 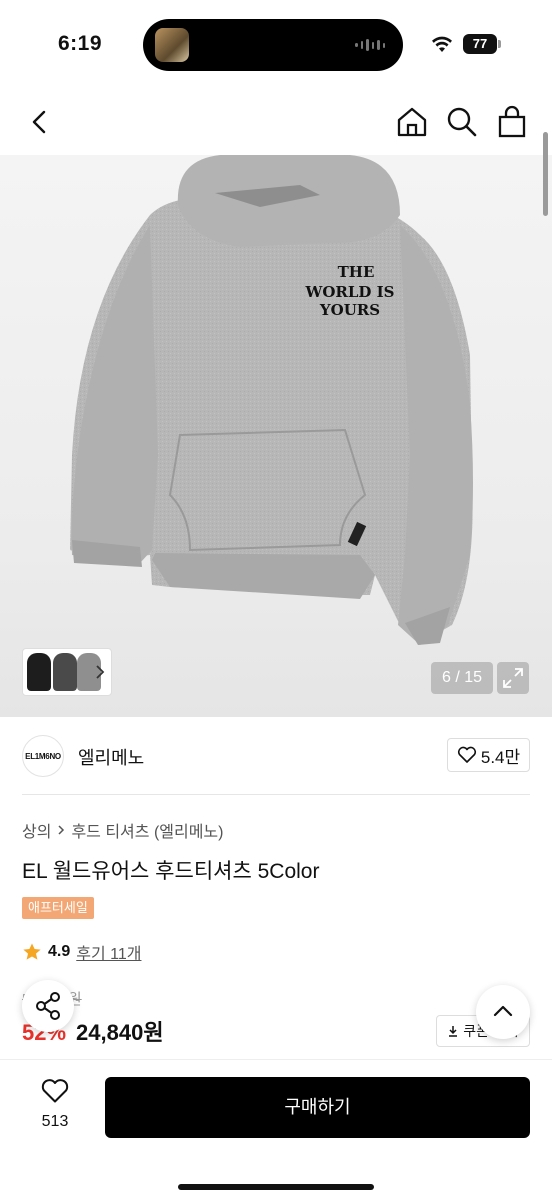 What do you see at coordinates (40, 122) in the screenshot?
I see `back-chevron-icon` at bounding box center [40, 122].